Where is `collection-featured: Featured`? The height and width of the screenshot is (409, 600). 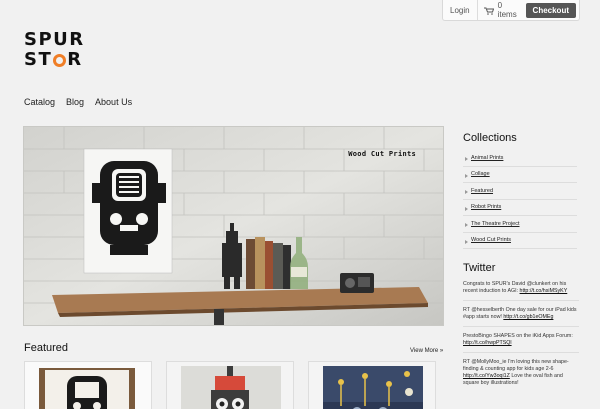 collection-featured: Featured is located at coordinates (520, 191).